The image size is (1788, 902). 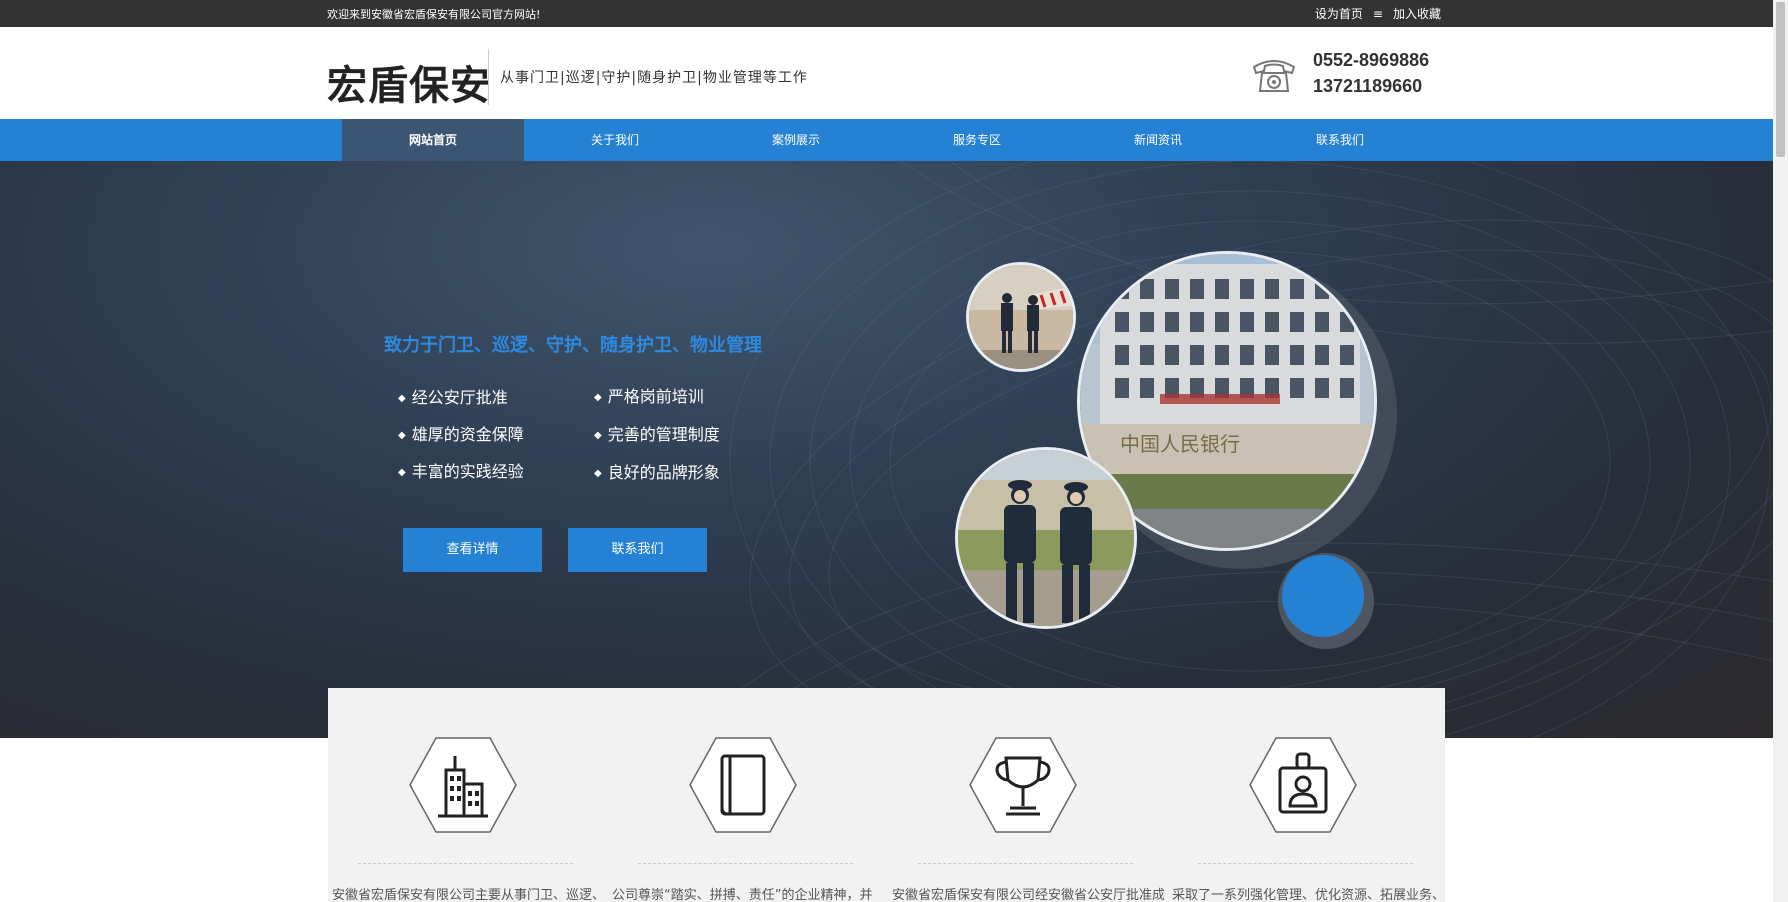 What do you see at coordinates (1340, 140) in the screenshot?
I see `nav-contact: 联系我们` at bounding box center [1340, 140].